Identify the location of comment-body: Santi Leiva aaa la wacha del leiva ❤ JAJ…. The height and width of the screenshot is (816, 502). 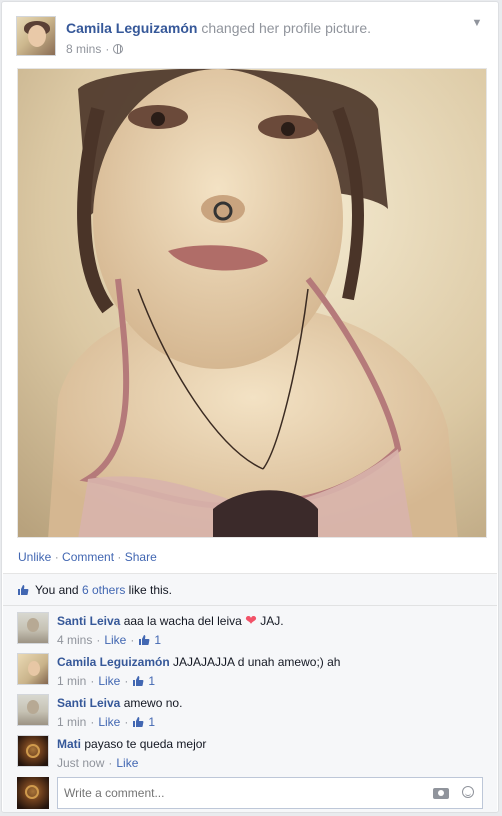
(270, 629).